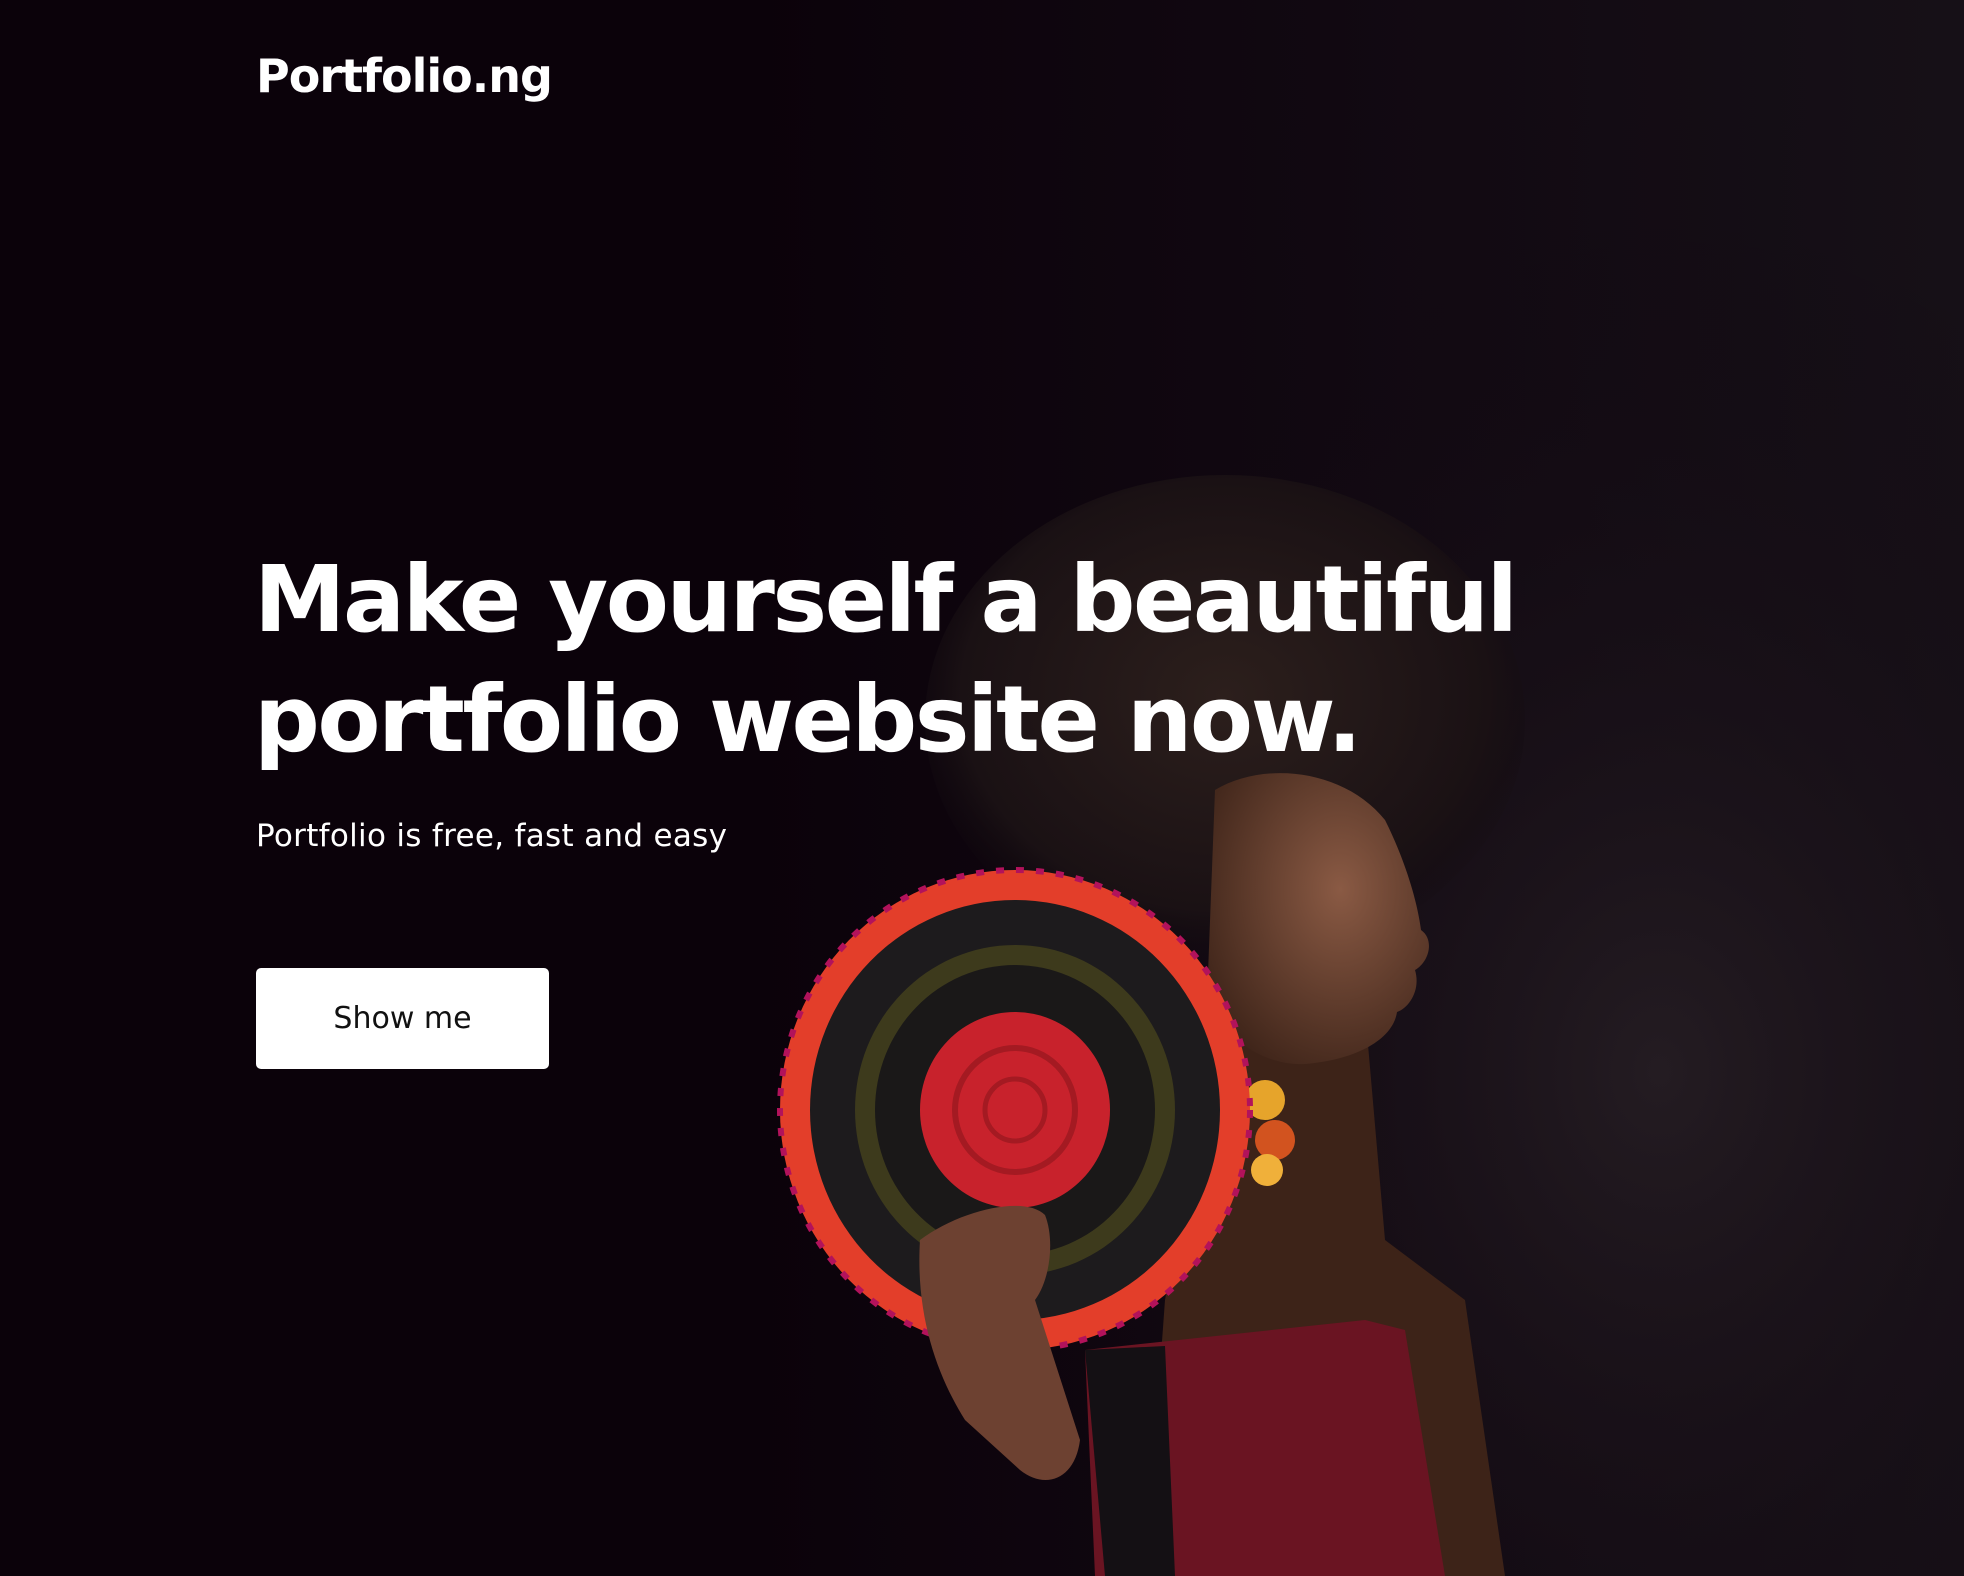 The height and width of the screenshot is (1576, 1964). Describe the element at coordinates (404, 76) in the screenshot. I see `logo: Portfolio.ng` at that location.